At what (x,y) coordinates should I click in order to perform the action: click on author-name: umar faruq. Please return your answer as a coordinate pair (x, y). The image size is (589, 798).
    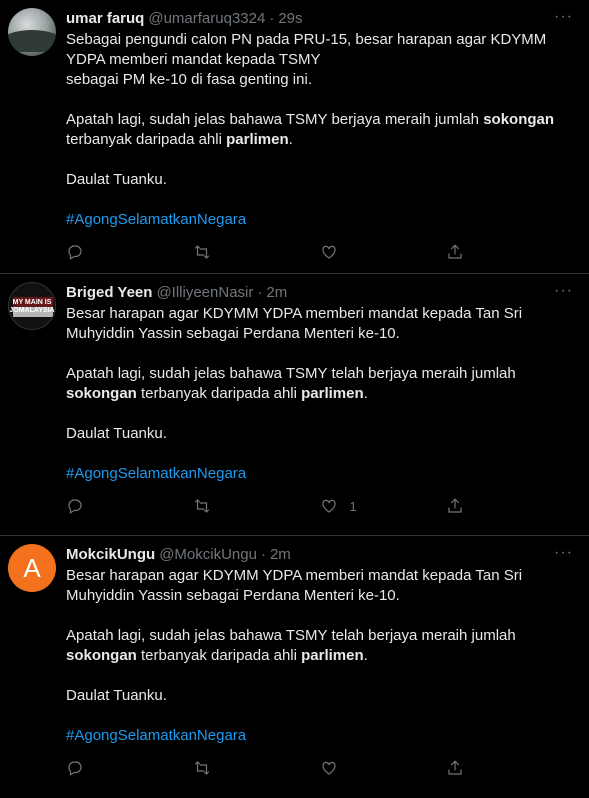
    Looking at the image, I should click on (105, 18).